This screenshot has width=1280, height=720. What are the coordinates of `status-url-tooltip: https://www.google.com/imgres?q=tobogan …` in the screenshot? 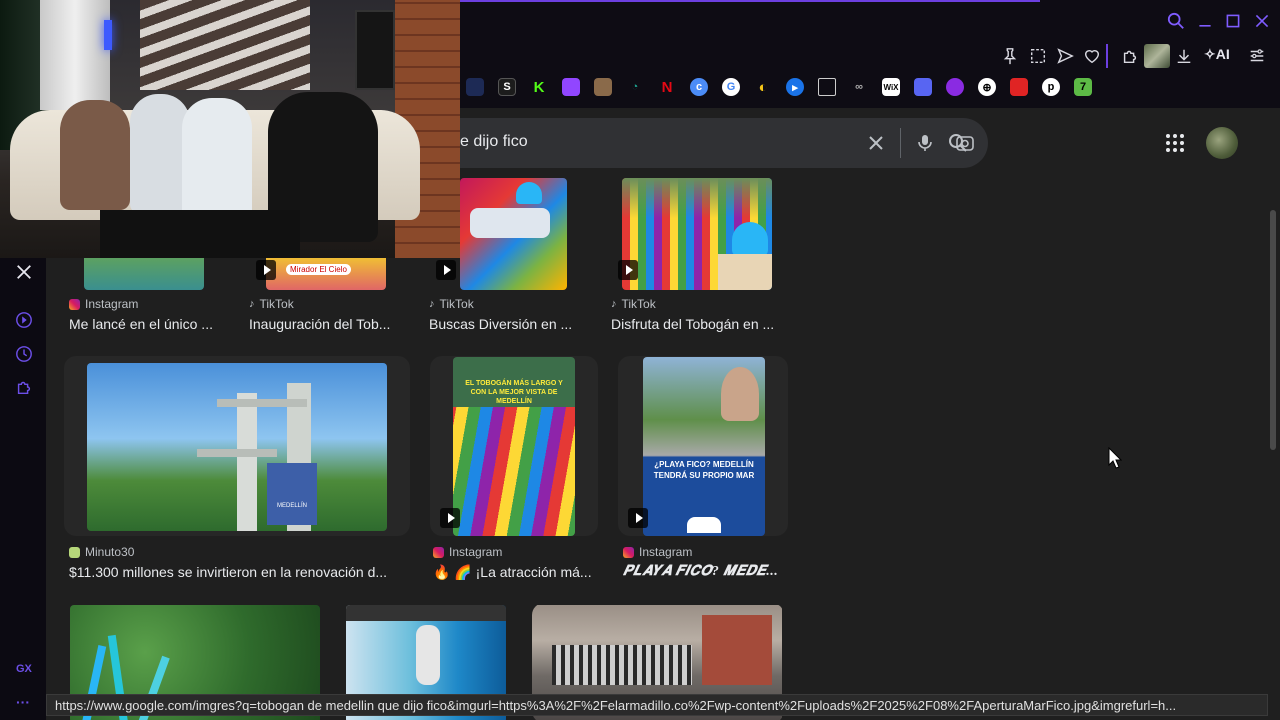 It's located at (657, 705).